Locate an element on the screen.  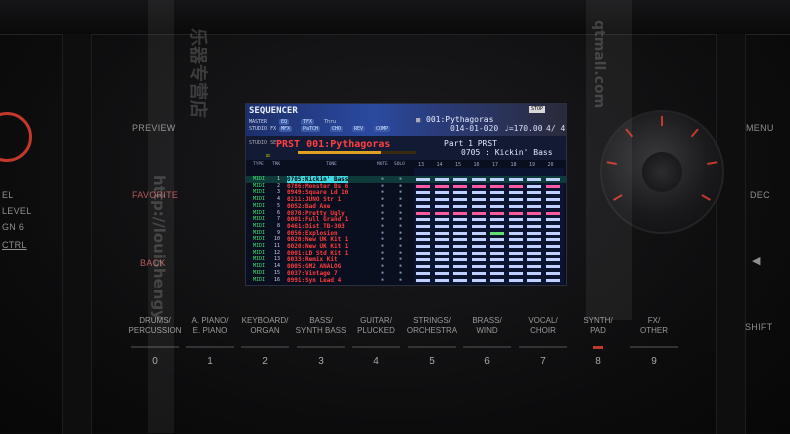
studiofx-patch-toggle: PaTCH is located at coordinates (311, 129).